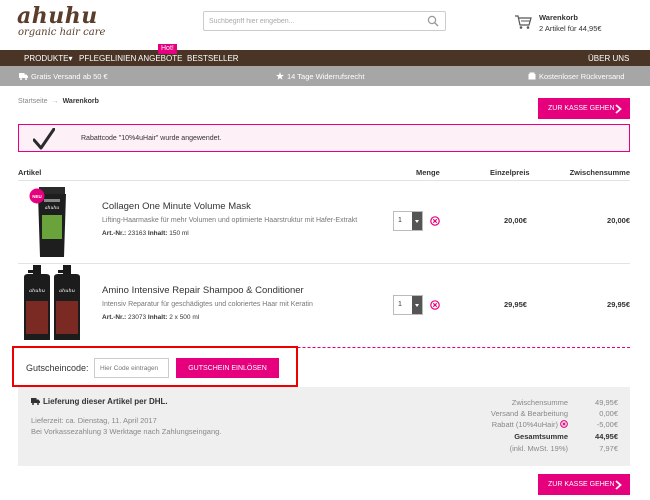  Describe the element at coordinates (167, 49) in the screenshot. I see `hot-badge: Hot!` at that location.